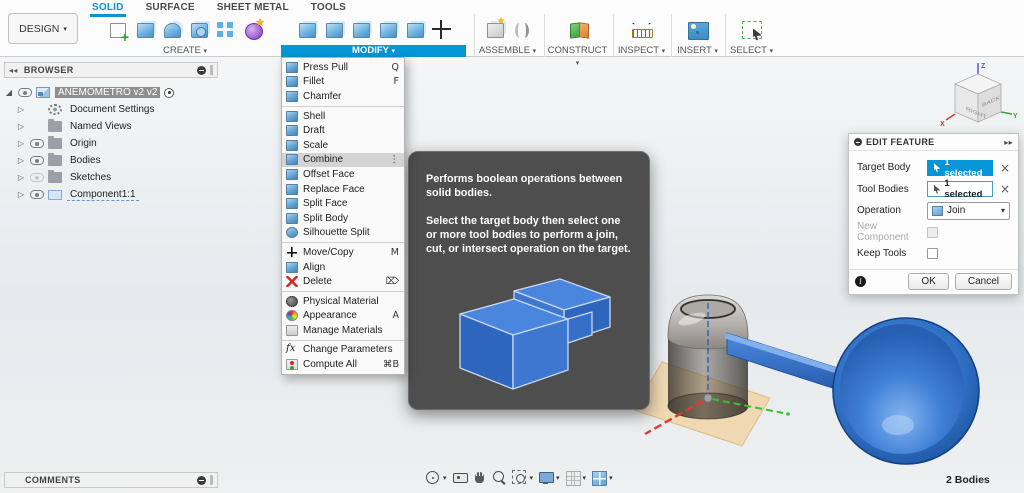 The image size is (1024, 493). Describe the element at coordinates (343, 67) in the screenshot. I see `menu-item-press-pull: Press Pull Q` at that location.